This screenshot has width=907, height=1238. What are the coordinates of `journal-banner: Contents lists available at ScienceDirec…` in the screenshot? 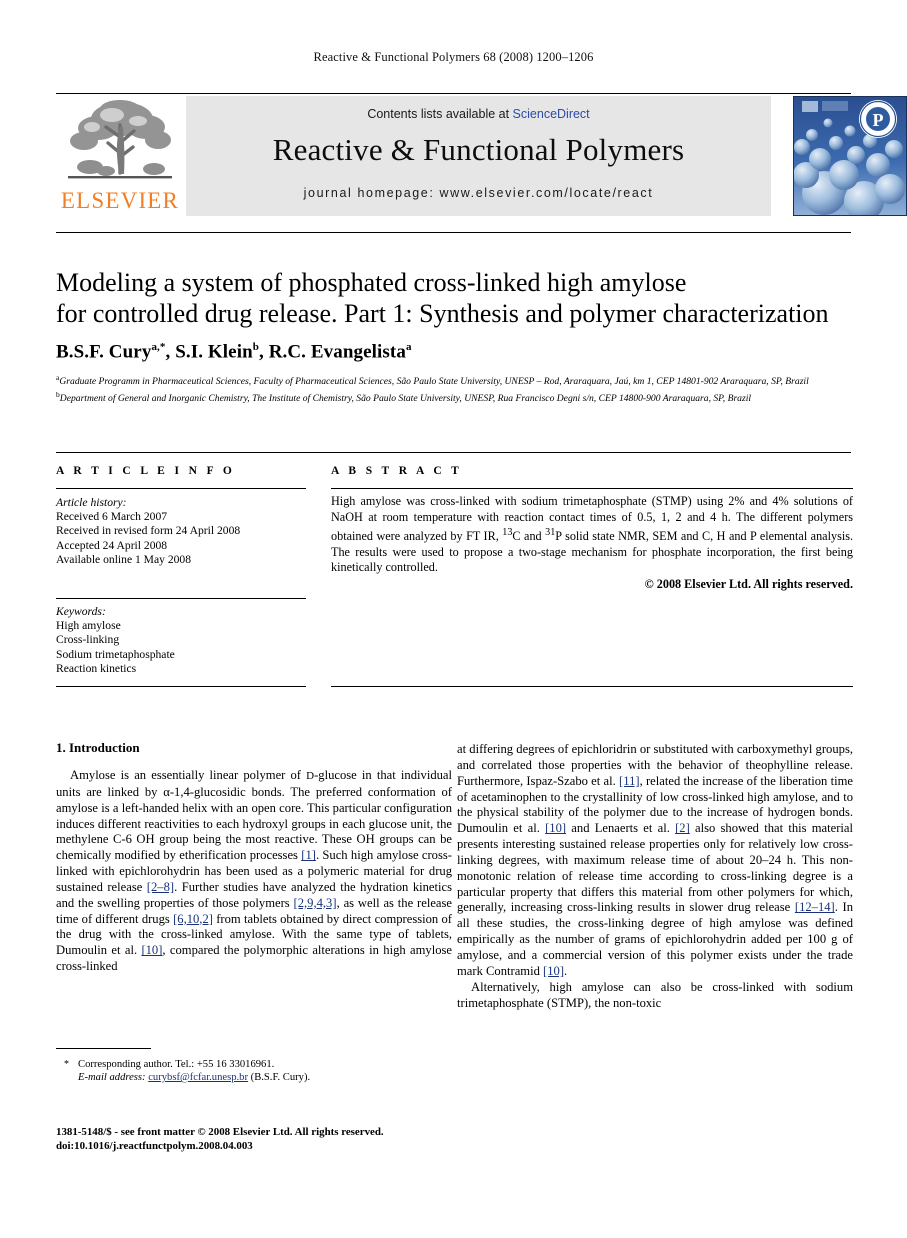 It's located at (478, 156).